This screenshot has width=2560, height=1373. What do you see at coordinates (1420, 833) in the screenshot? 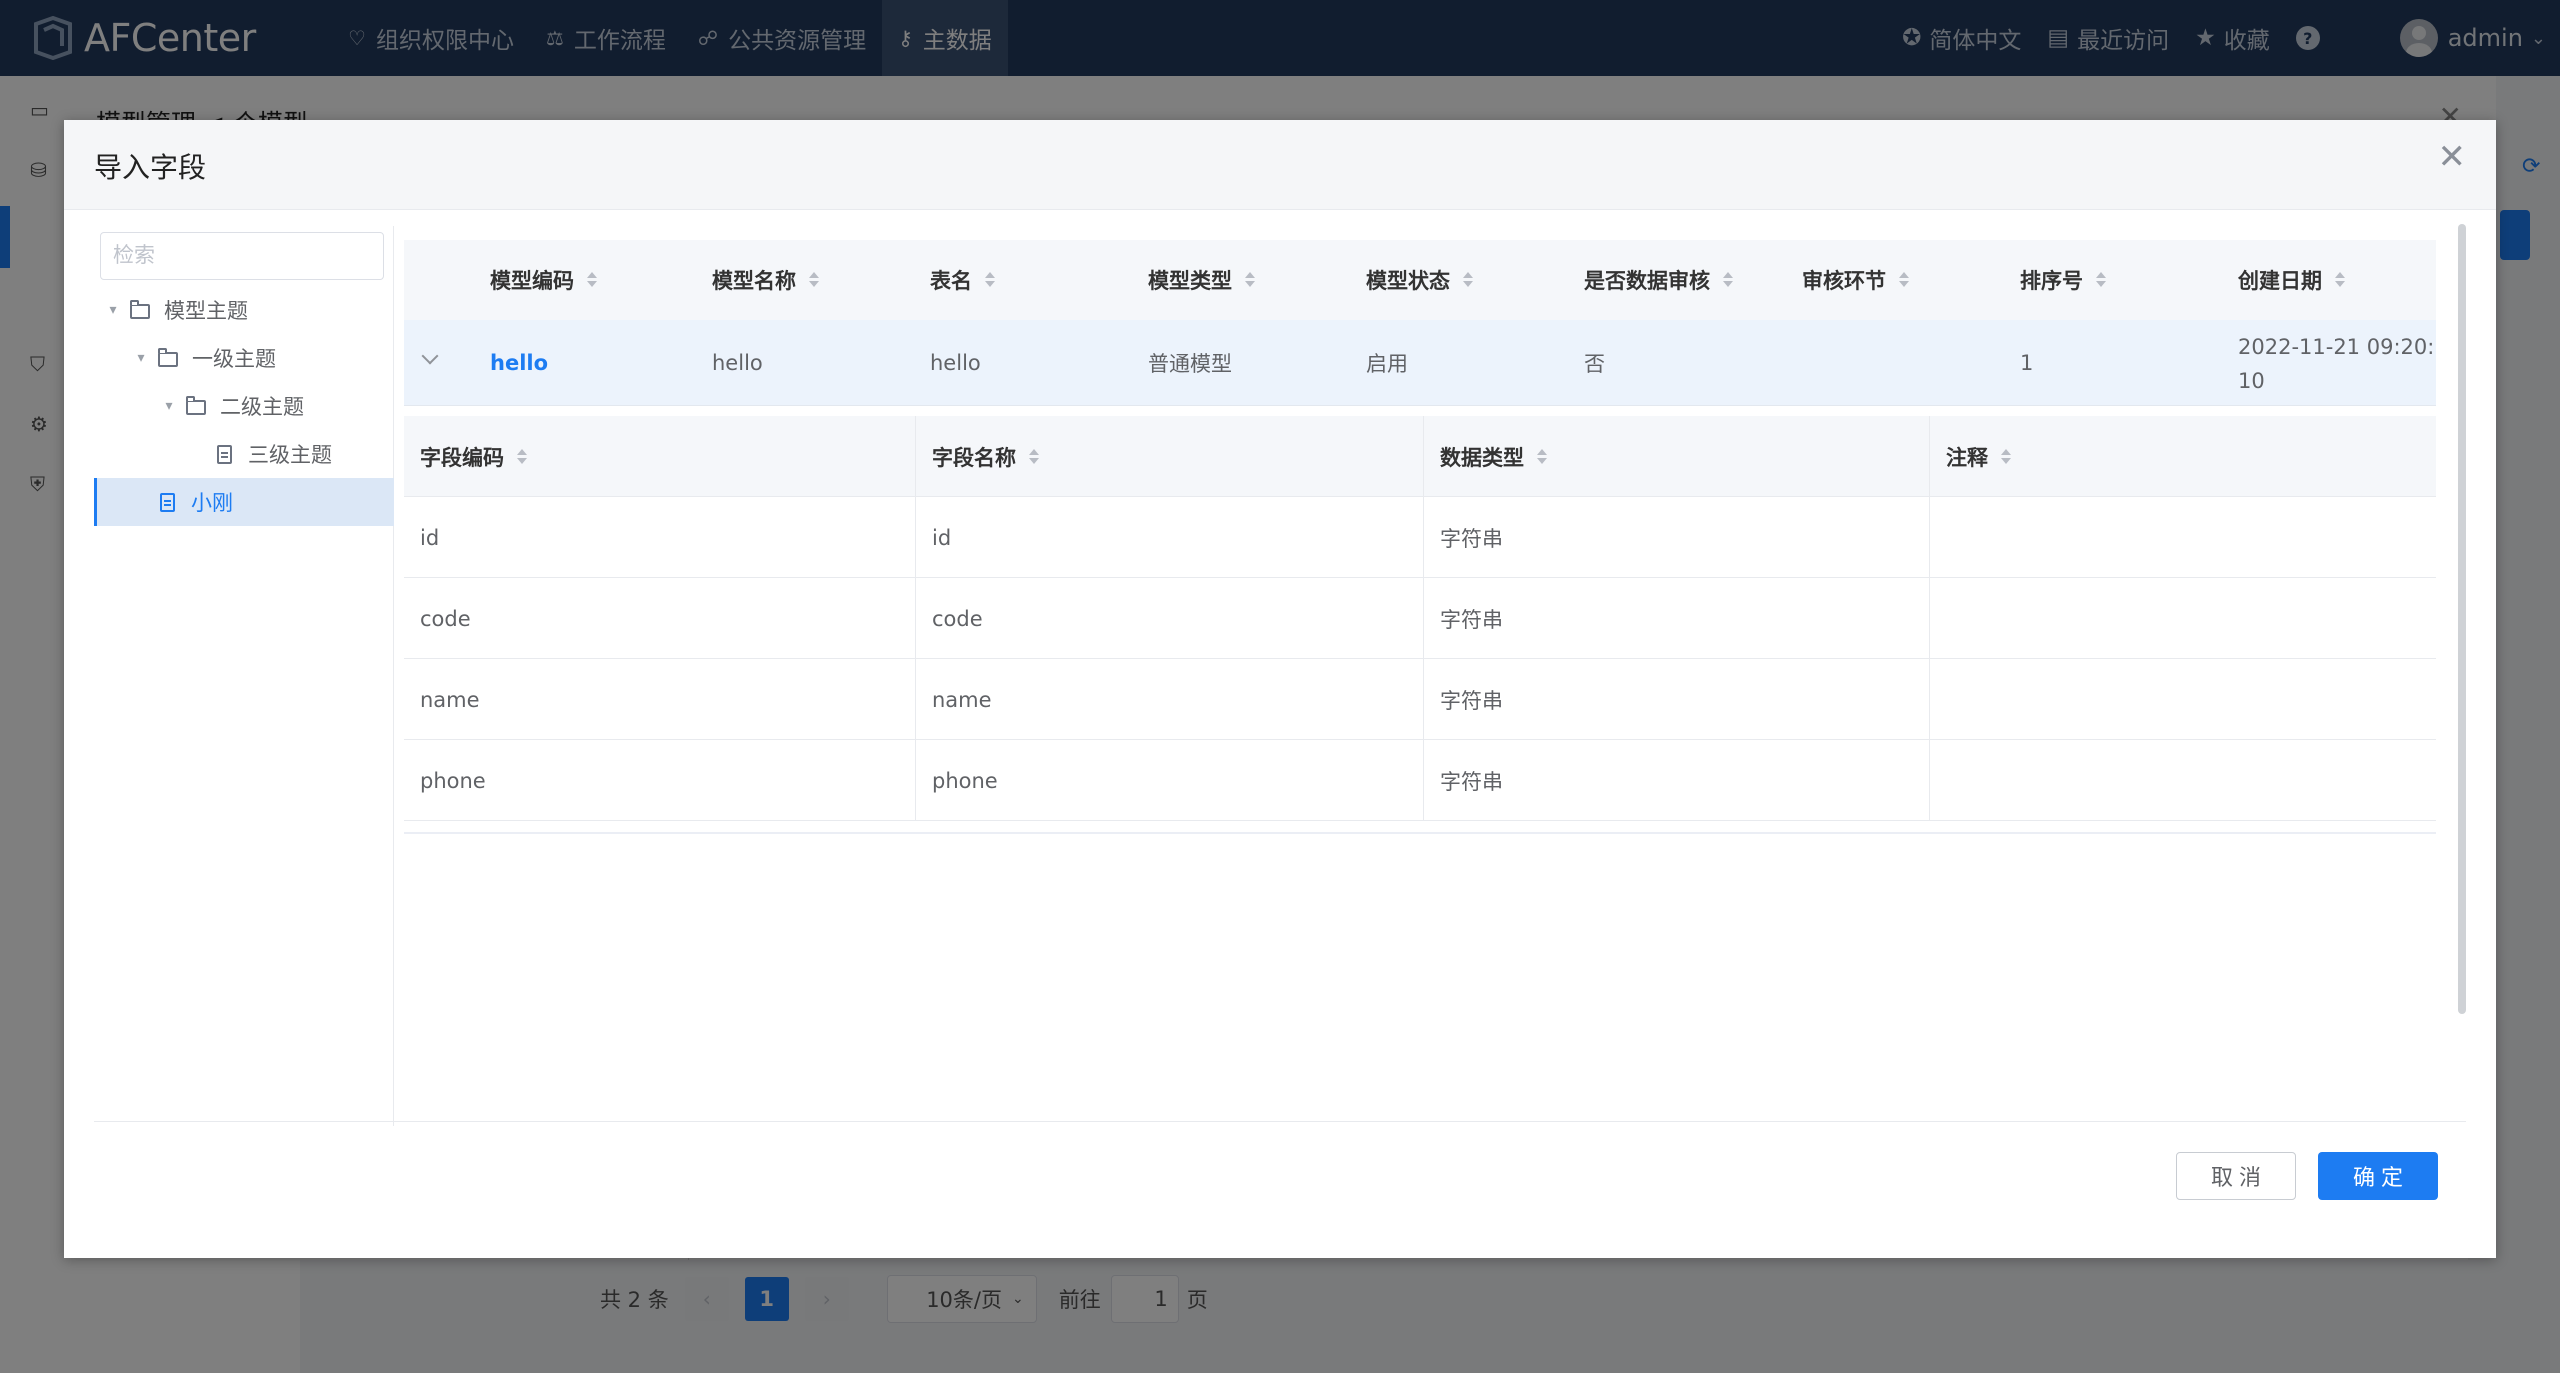
I see `table-bottom-border` at bounding box center [1420, 833].